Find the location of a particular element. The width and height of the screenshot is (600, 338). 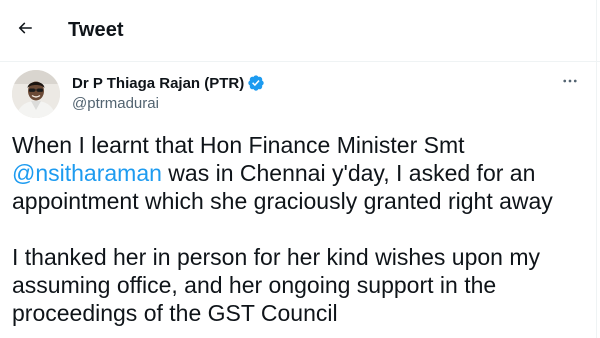

page-title: Tweet is located at coordinates (96, 30).